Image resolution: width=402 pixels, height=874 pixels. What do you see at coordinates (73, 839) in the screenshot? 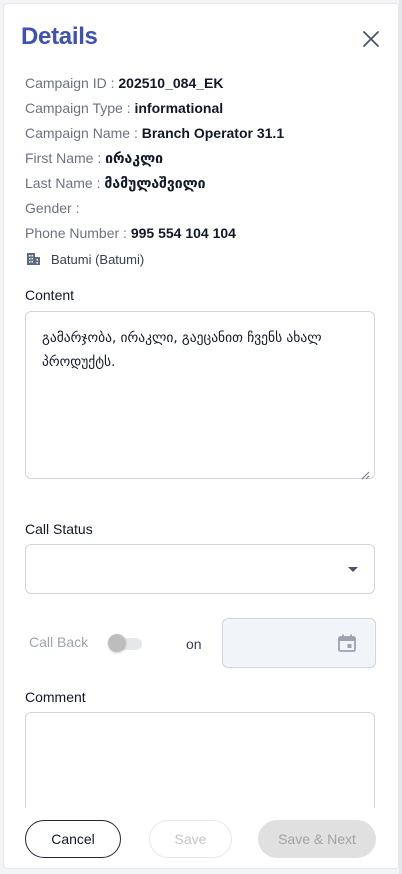
I see `cancel-button: Cancel` at bounding box center [73, 839].